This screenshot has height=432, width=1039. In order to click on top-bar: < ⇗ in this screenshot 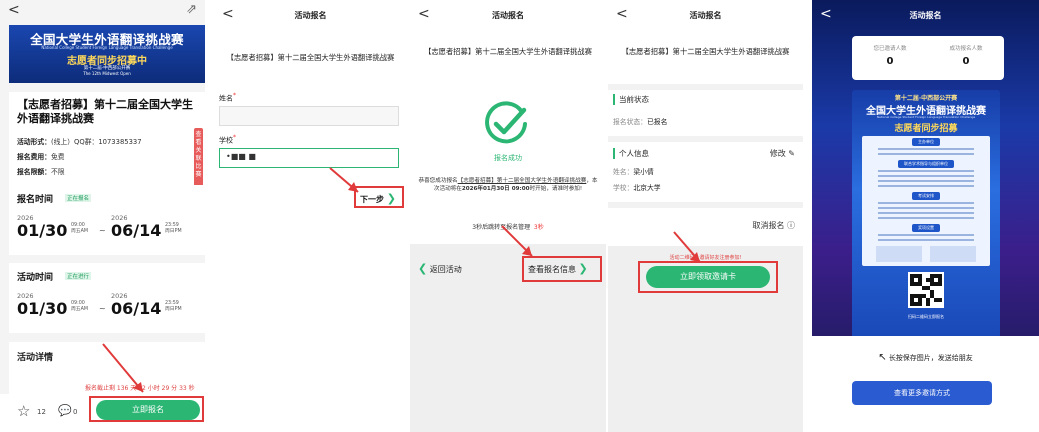, I will do `click(102, 11)`.